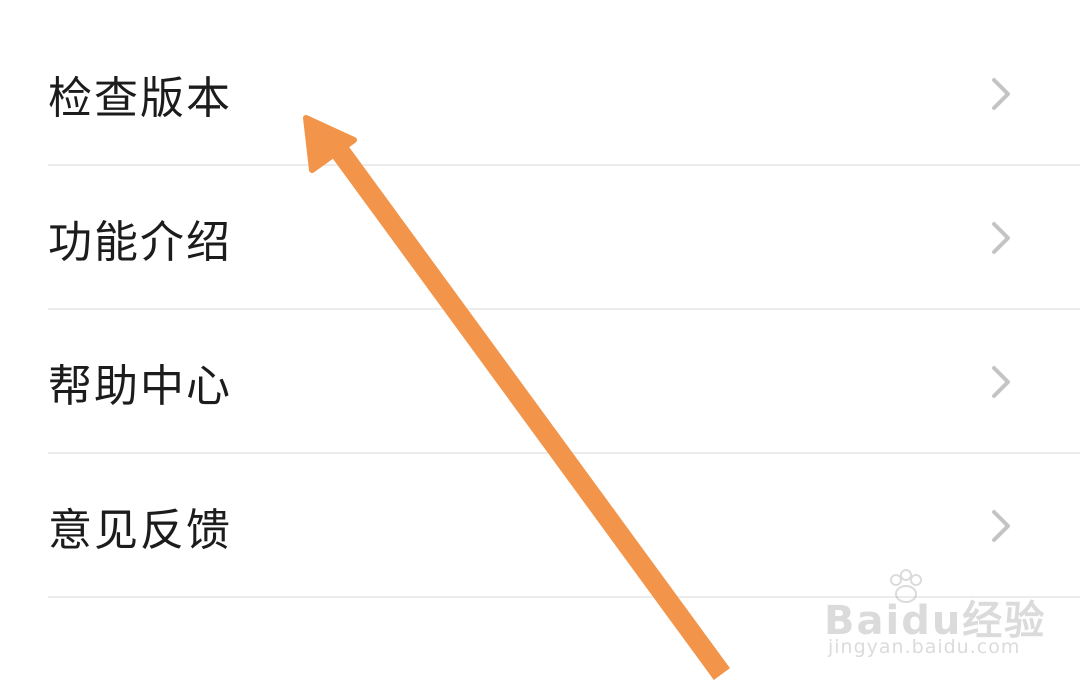 This screenshot has height=698, width=1080. I want to click on menu-item-label: 检查版本, so click(140, 98).